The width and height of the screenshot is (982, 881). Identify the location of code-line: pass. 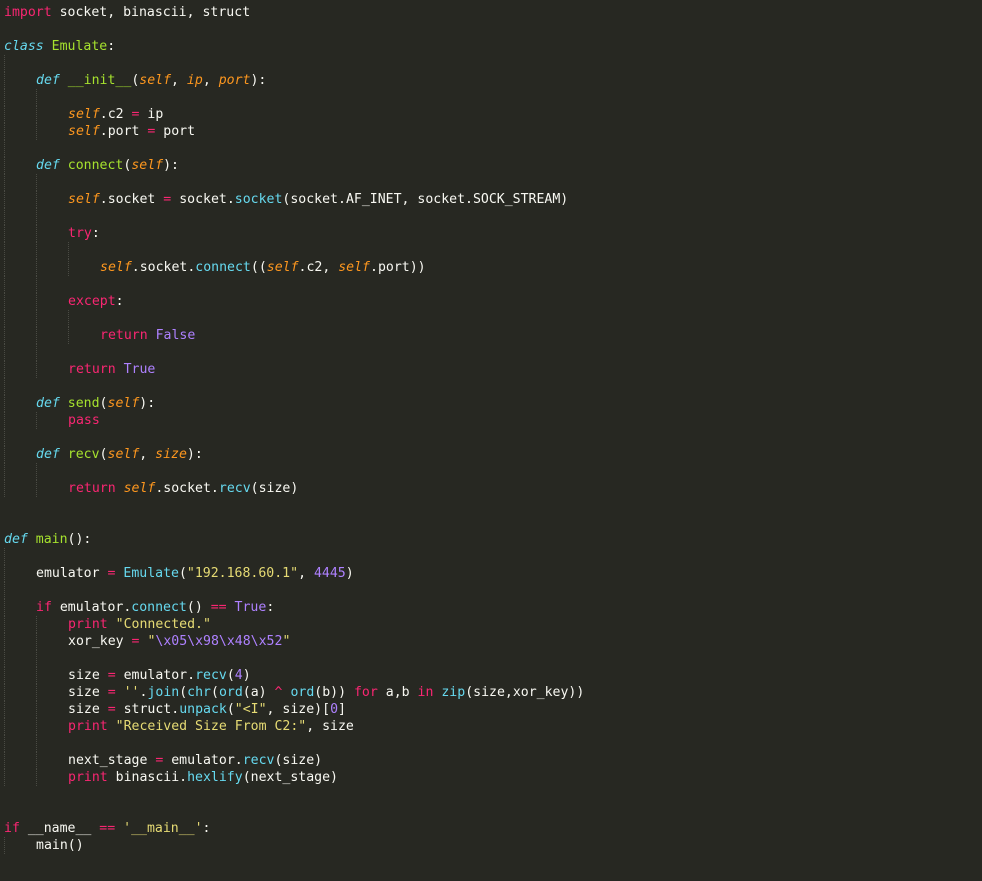
(491, 420).